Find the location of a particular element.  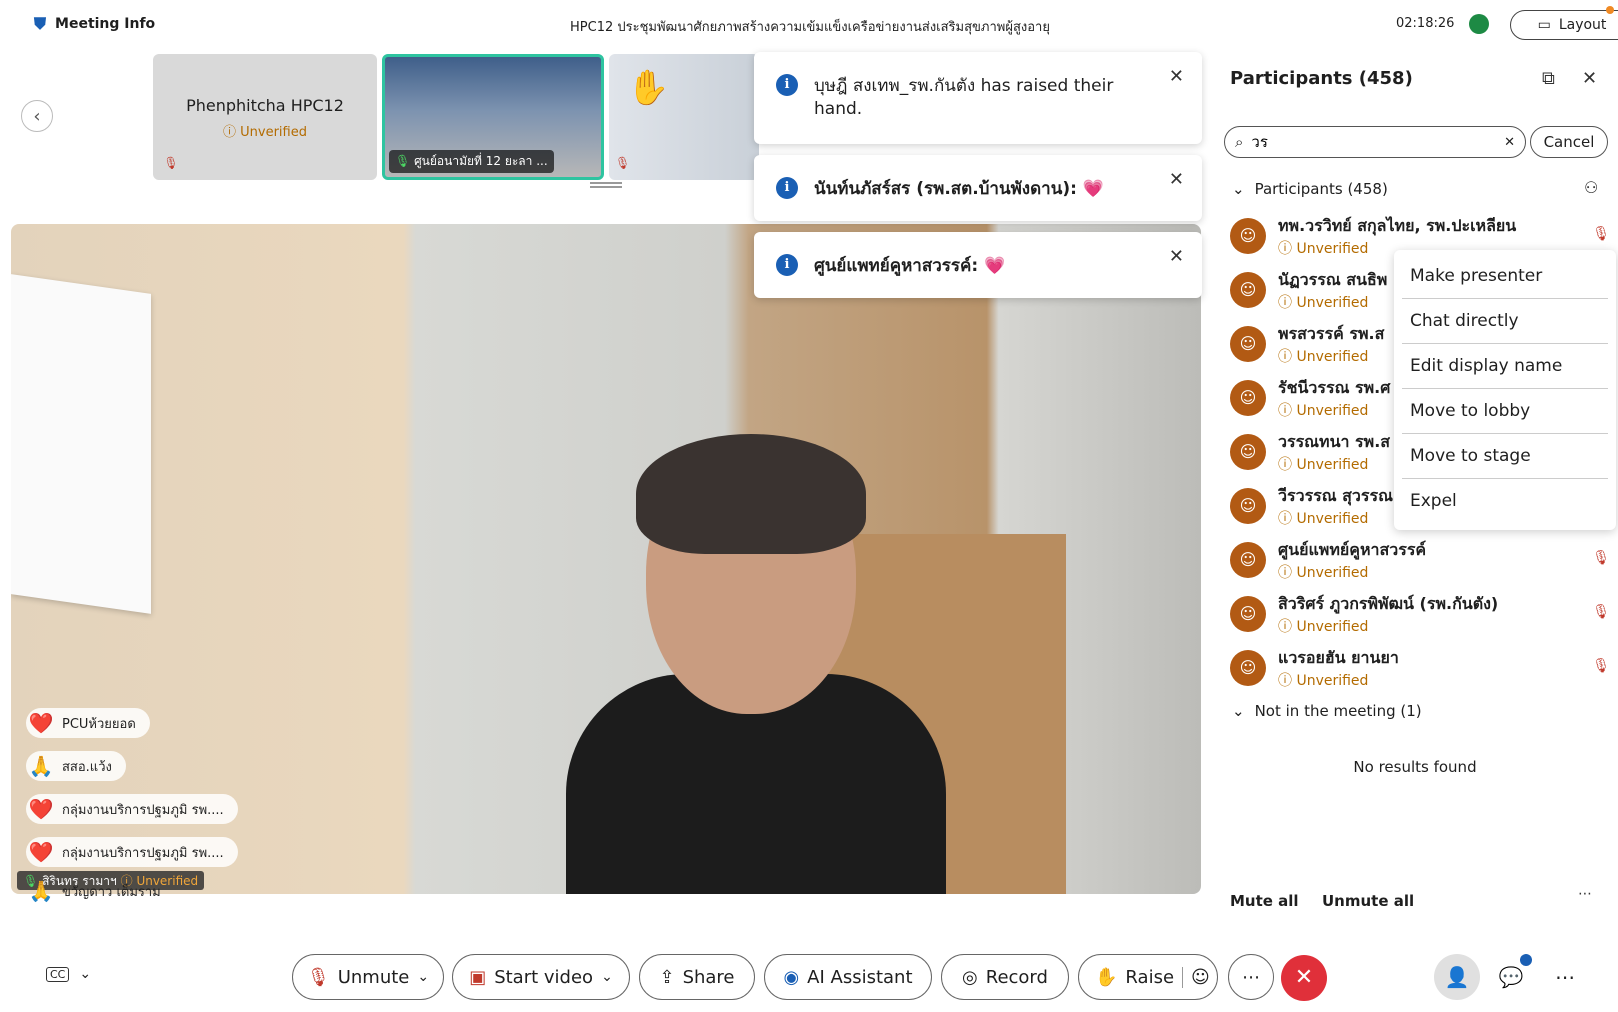

speaker-figure is located at coordinates (756, 664).